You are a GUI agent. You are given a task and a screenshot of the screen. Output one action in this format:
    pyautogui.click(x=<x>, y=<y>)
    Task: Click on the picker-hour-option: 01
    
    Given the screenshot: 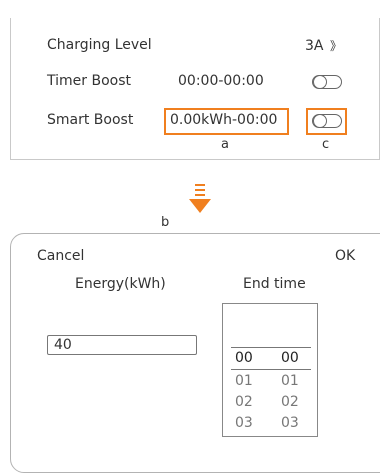 What is the action you would take?
    pyautogui.click(x=244, y=381)
    